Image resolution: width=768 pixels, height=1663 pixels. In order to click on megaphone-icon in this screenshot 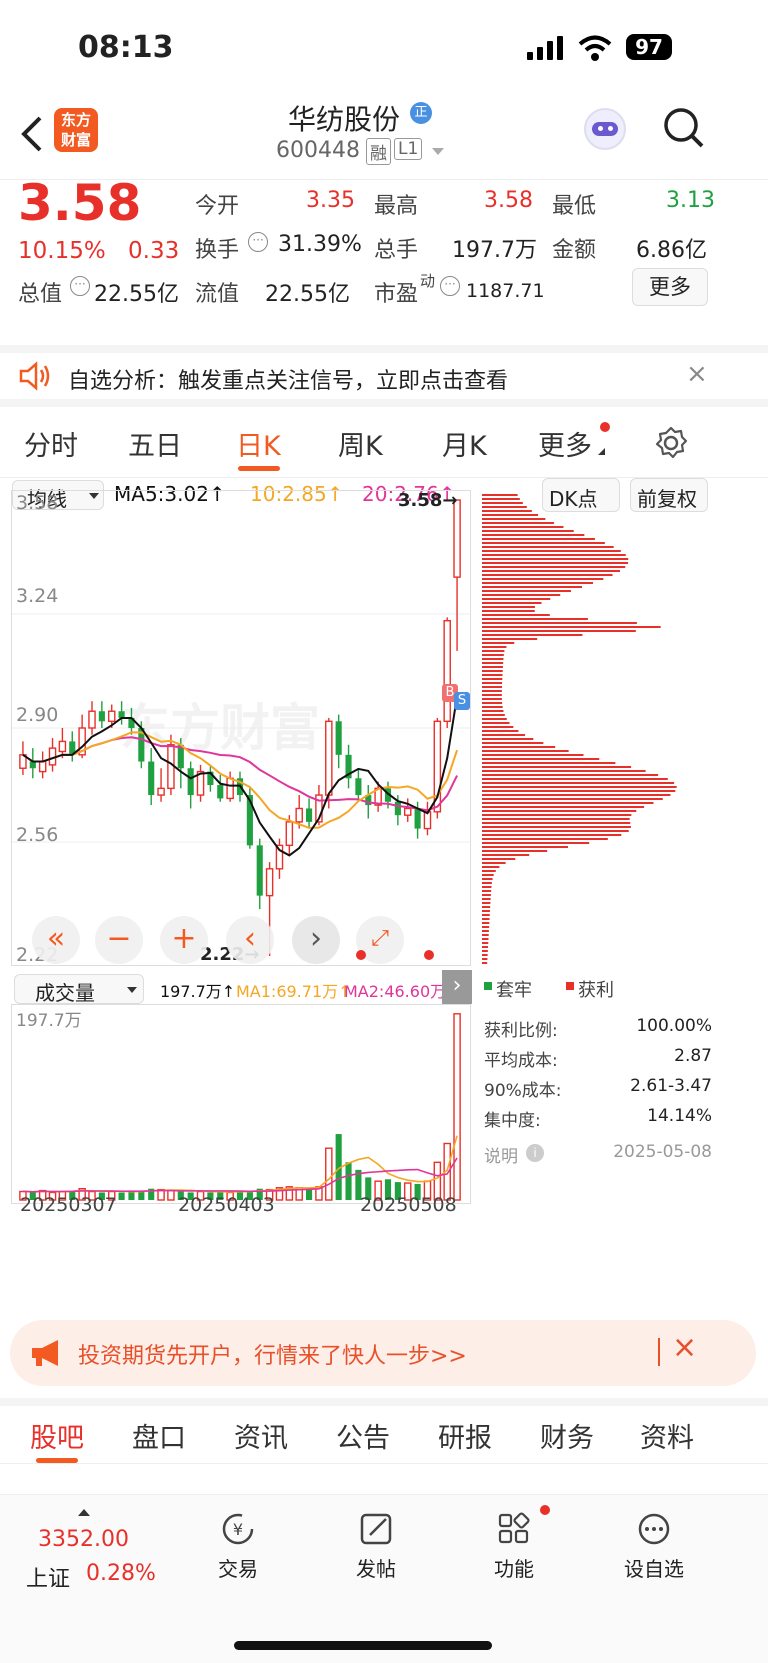, I will do `click(45, 1353)`.